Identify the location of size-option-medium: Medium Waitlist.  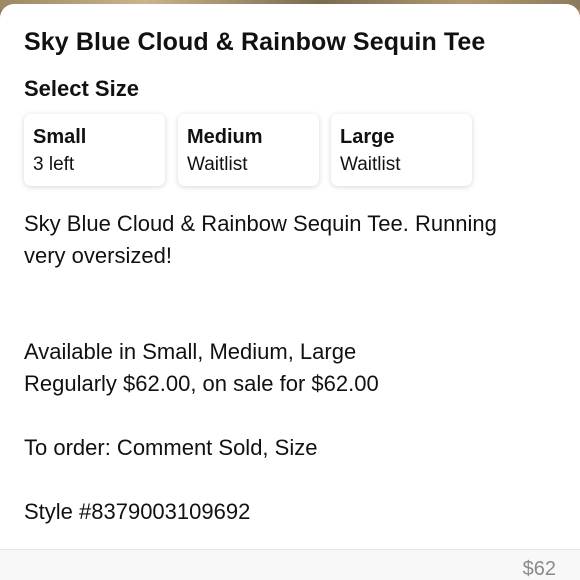
(248, 150).